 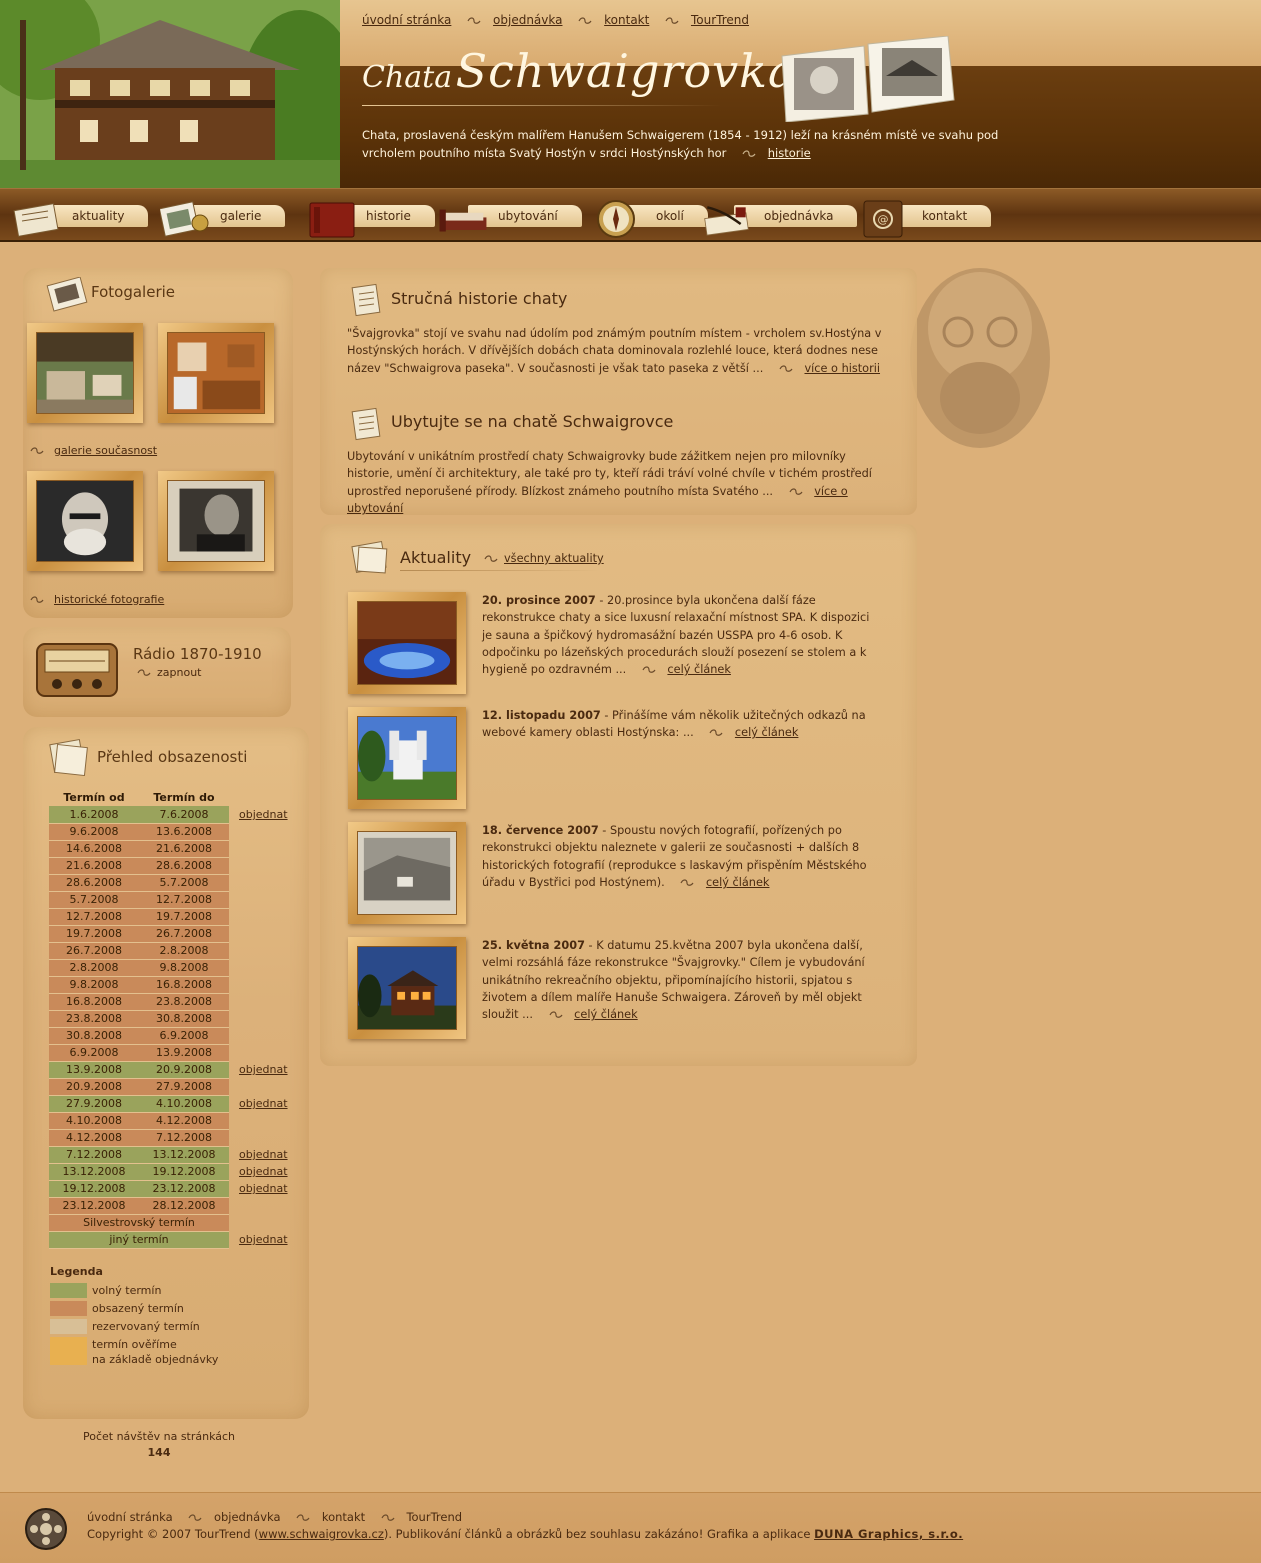 I want to click on news-photo-historic, so click(x=407, y=873).